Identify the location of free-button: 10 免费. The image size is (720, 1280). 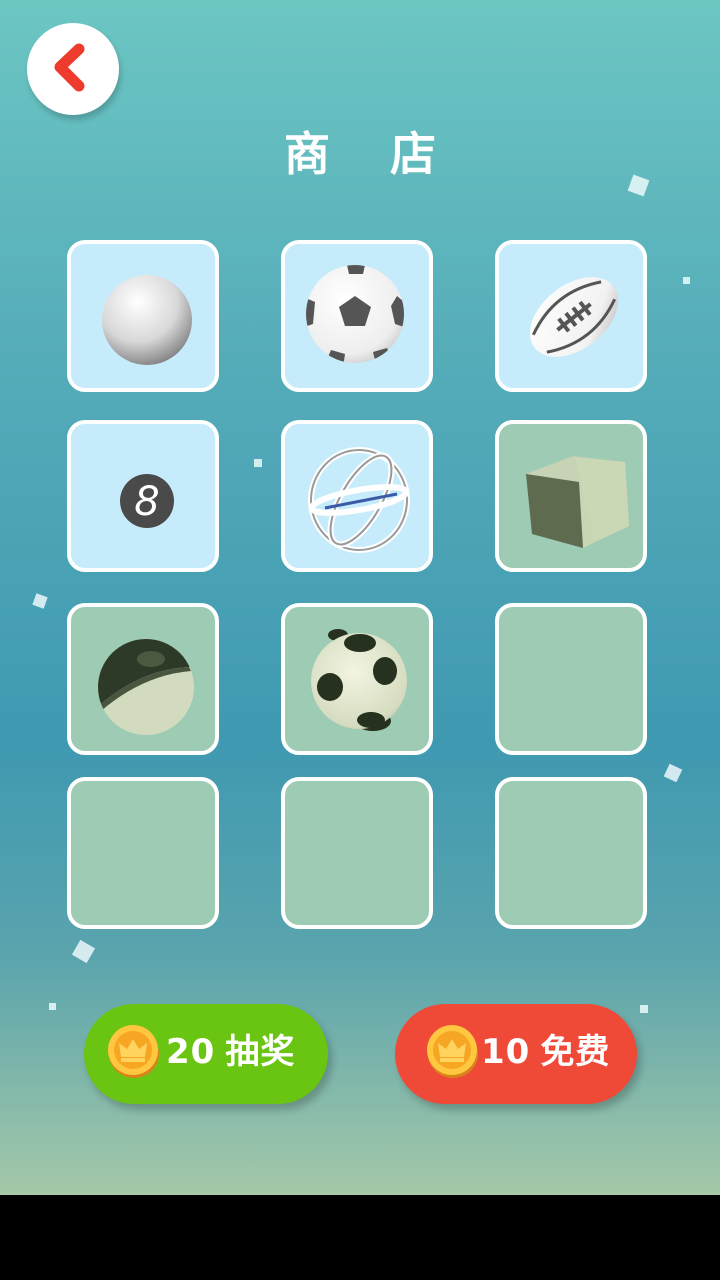
(516, 1054).